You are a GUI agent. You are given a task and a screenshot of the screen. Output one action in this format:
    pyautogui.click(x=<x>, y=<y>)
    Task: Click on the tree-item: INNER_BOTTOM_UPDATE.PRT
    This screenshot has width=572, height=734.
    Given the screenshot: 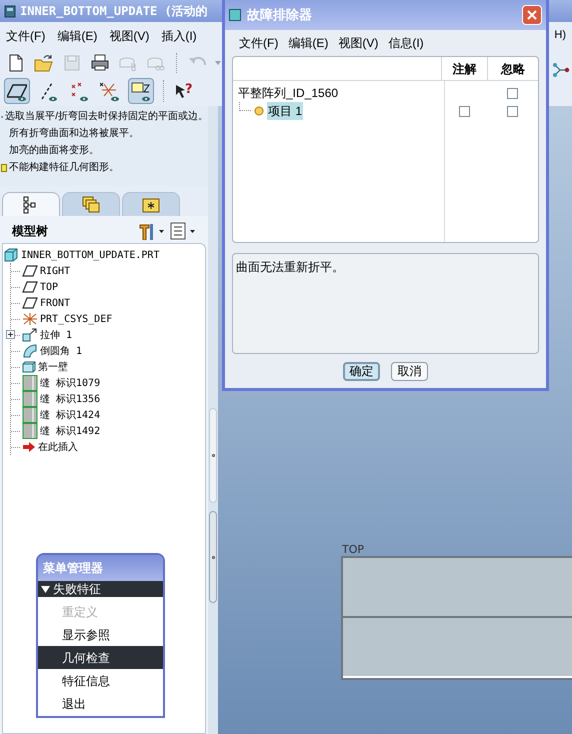 What is the action you would take?
    pyautogui.click(x=90, y=255)
    